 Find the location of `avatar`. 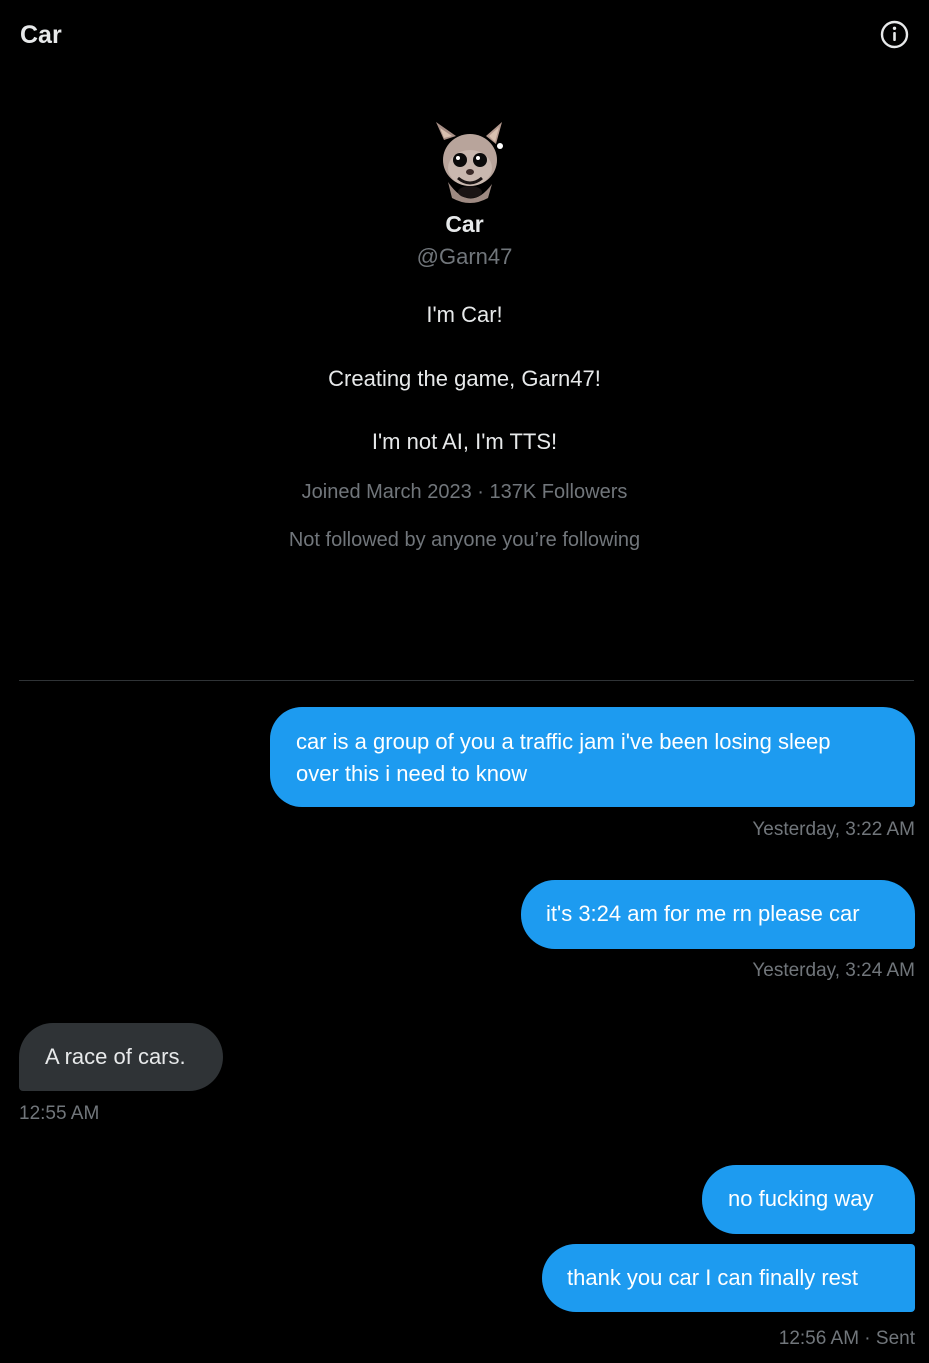

avatar is located at coordinates (470, 164).